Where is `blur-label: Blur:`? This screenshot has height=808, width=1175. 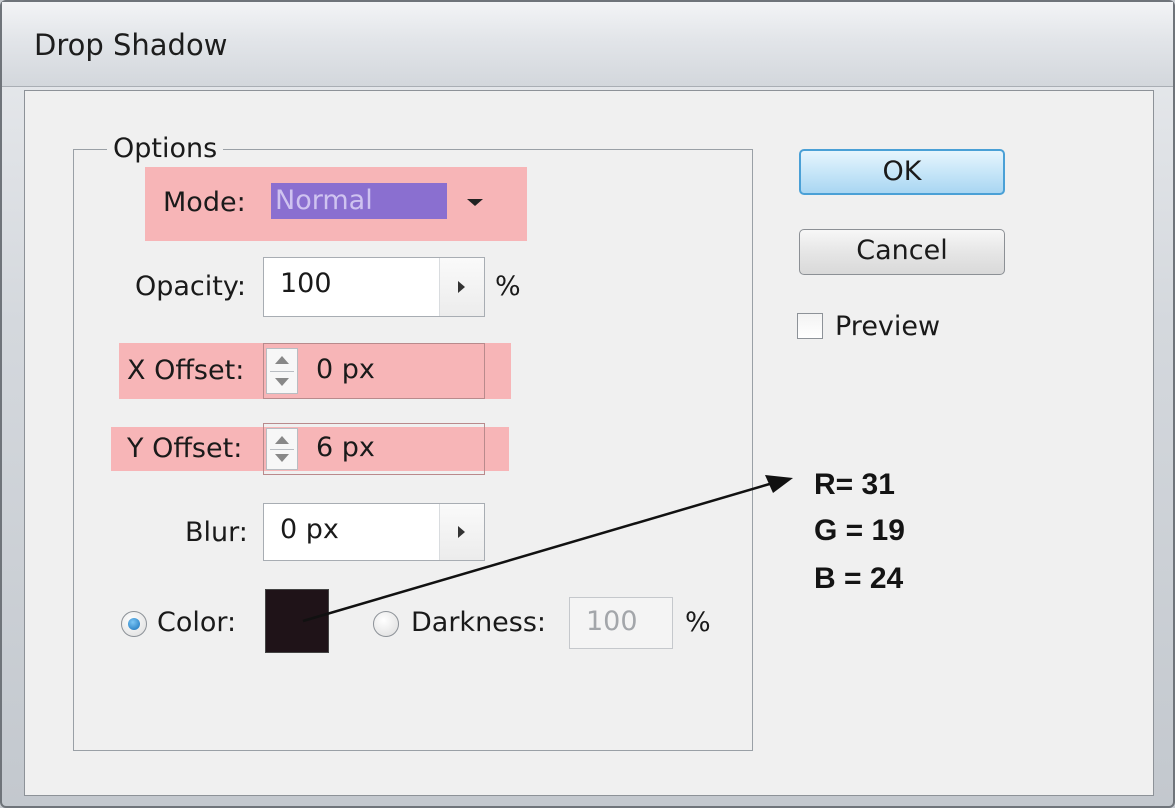 blur-label: Blur: is located at coordinates (216, 532).